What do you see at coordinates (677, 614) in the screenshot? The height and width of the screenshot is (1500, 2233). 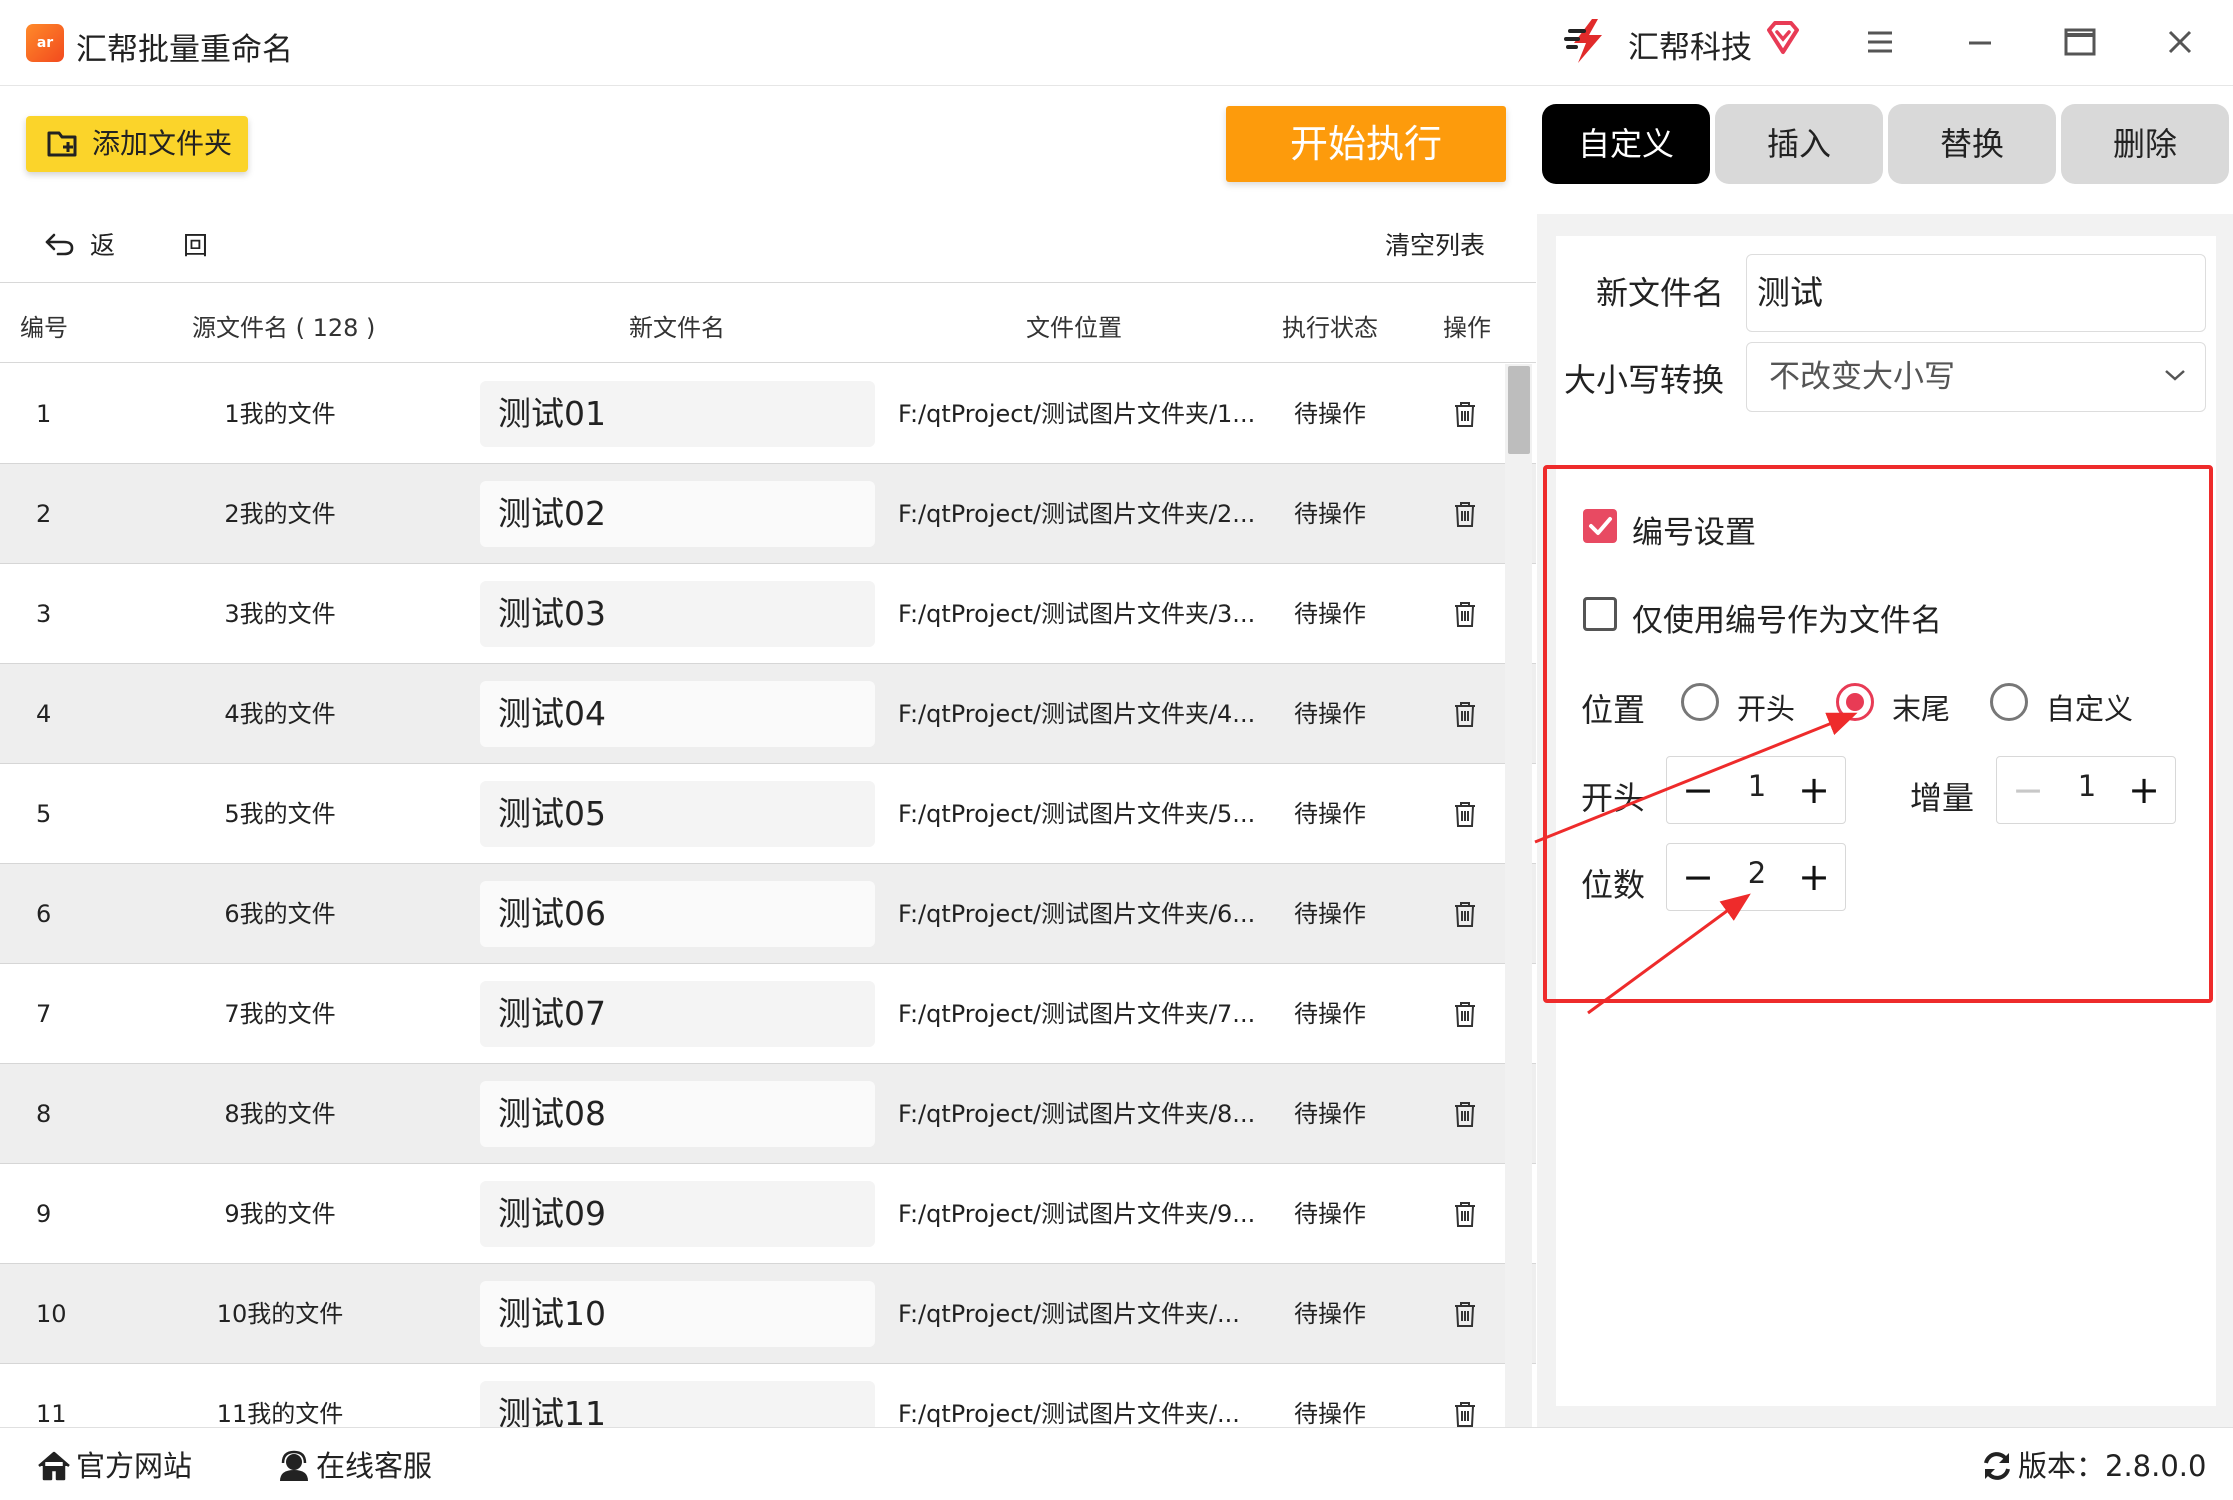 I see `new-filename-field: 测试03` at bounding box center [677, 614].